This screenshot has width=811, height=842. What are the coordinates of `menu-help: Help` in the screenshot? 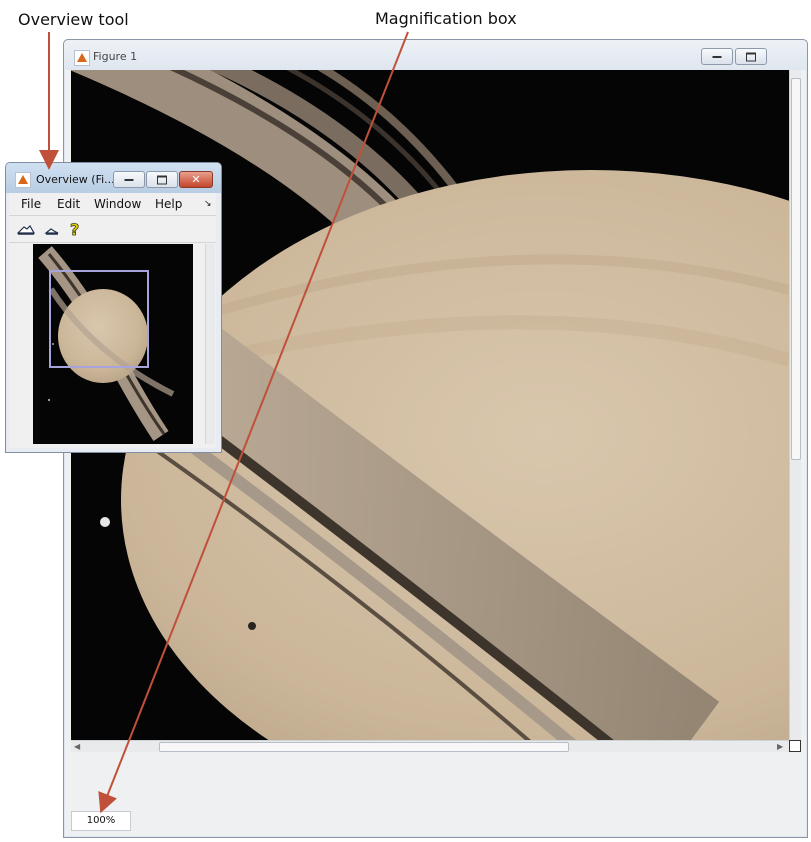 It's located at (168, 204).